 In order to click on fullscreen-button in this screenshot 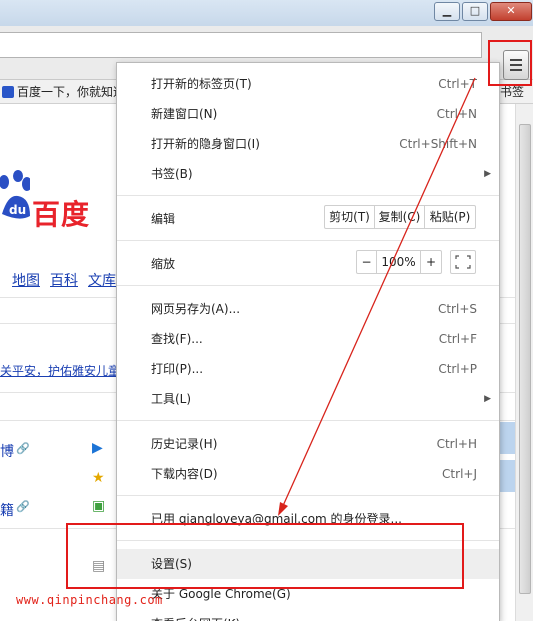, I will do `click(463, 262)`.